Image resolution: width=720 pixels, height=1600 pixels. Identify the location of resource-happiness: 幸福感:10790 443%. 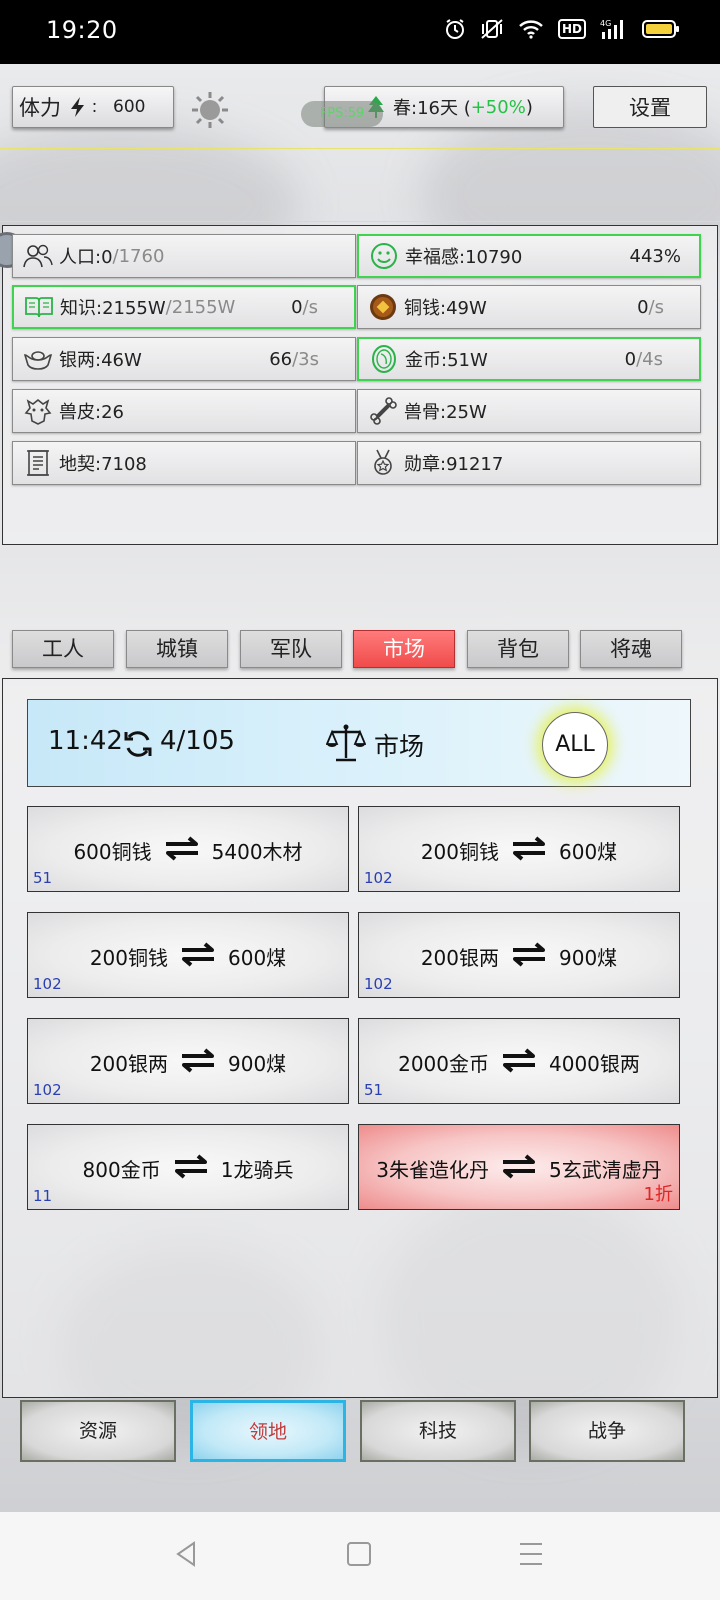
(529, 256).